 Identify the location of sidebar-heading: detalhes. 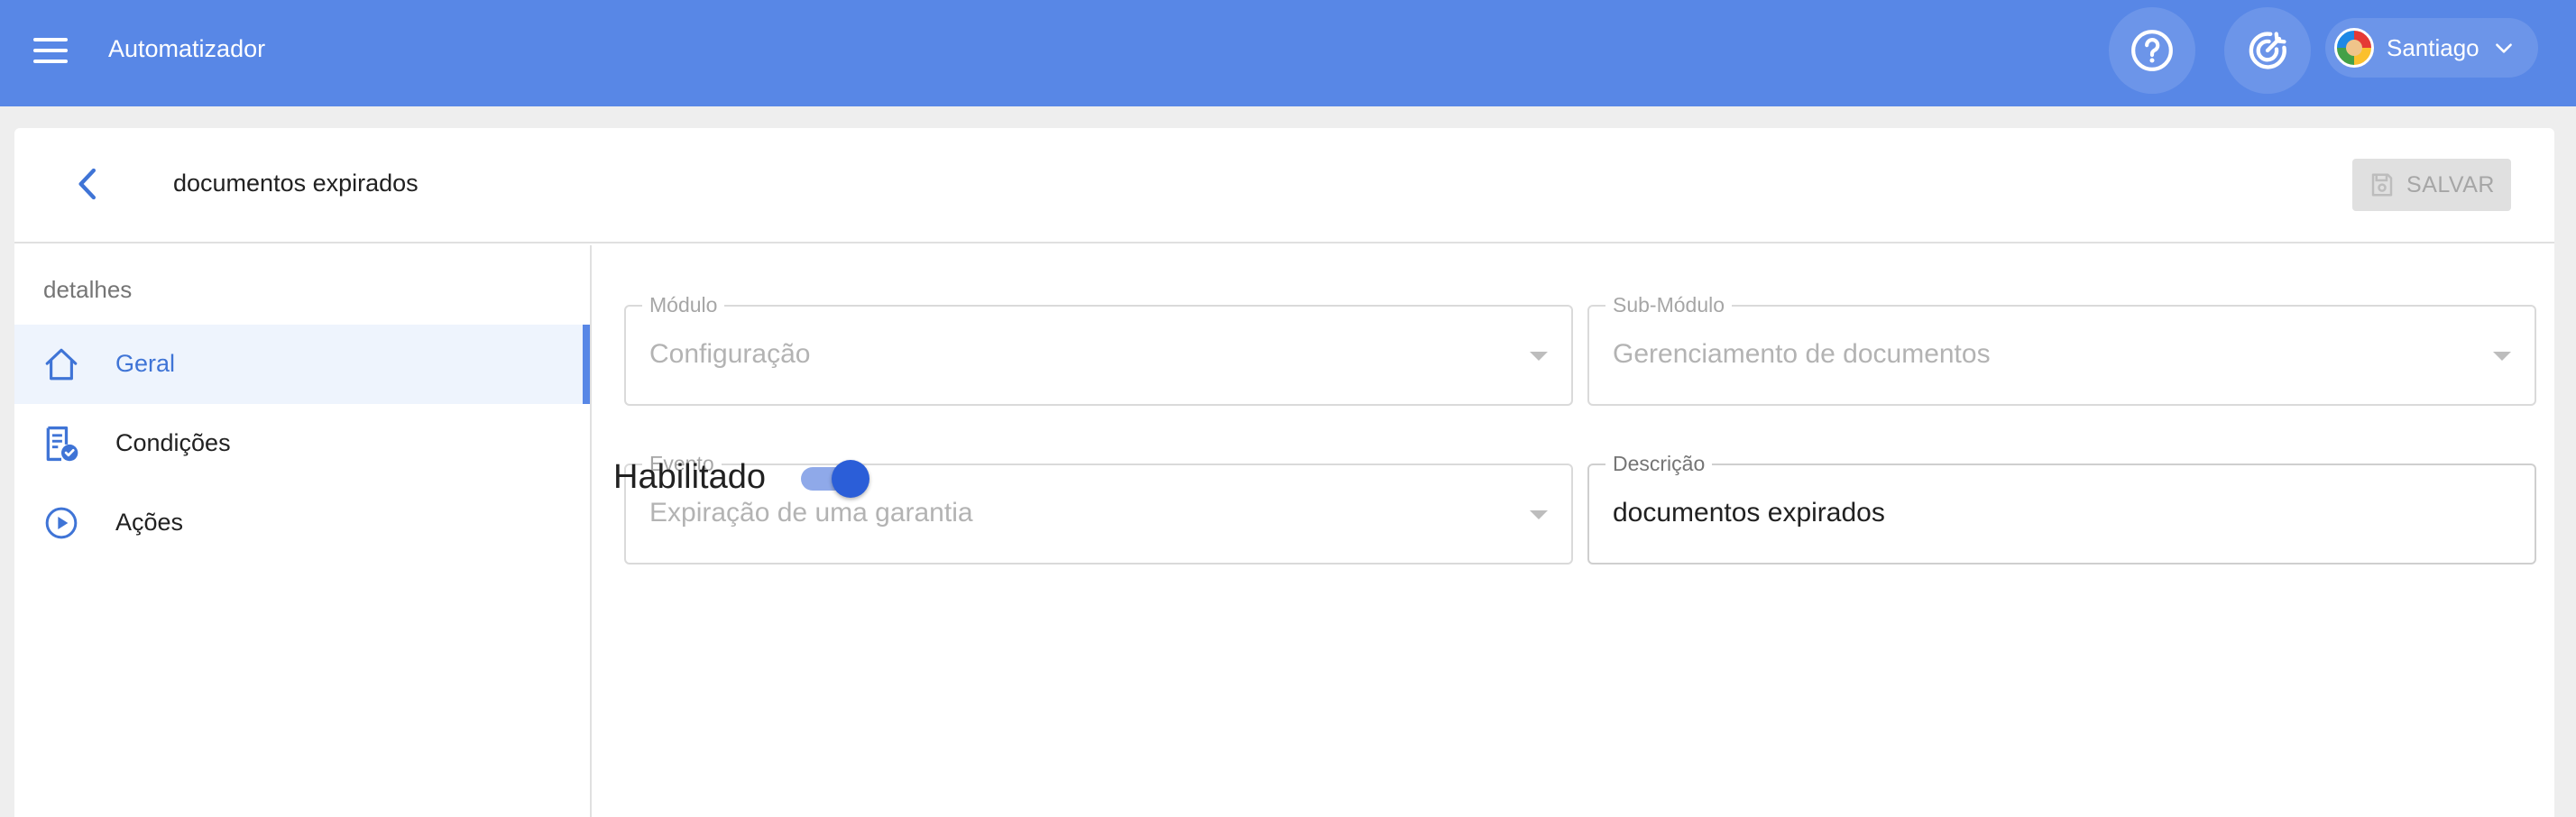
(88, 290).